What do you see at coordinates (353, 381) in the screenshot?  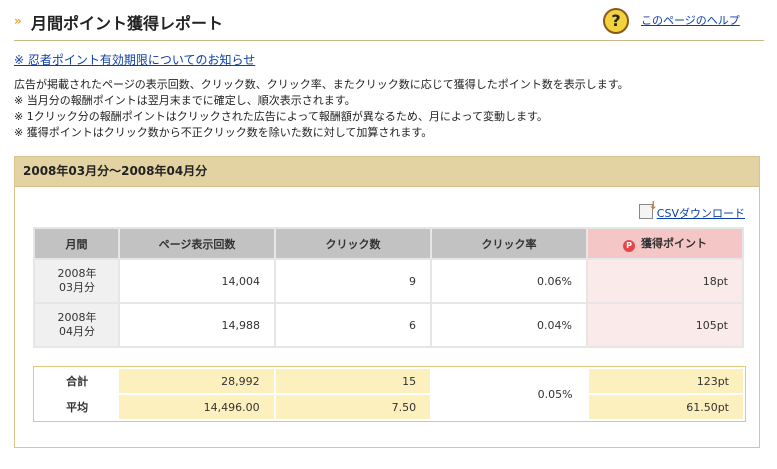 I see `total-clicks: 15` at bounding box center [353, 381].